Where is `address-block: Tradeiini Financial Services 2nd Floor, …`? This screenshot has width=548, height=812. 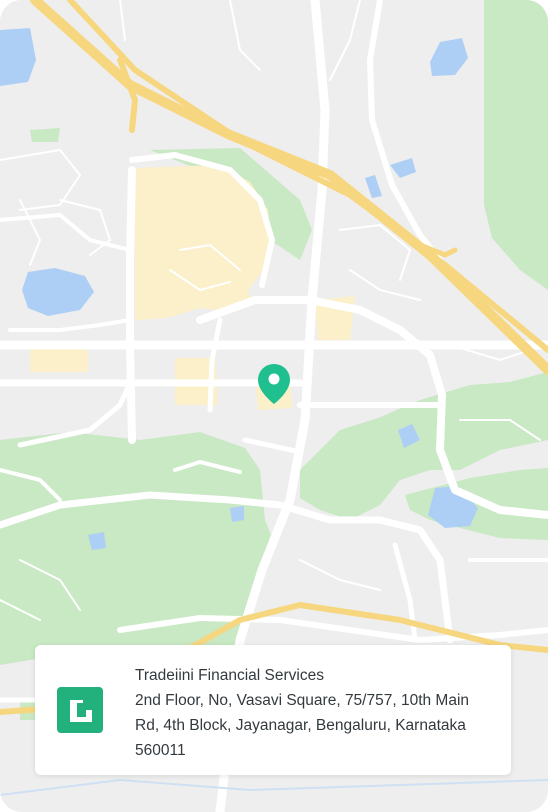 address-block: Tradeiini Financial Services 2nd Floor, … is located at coordinates (315, 713).